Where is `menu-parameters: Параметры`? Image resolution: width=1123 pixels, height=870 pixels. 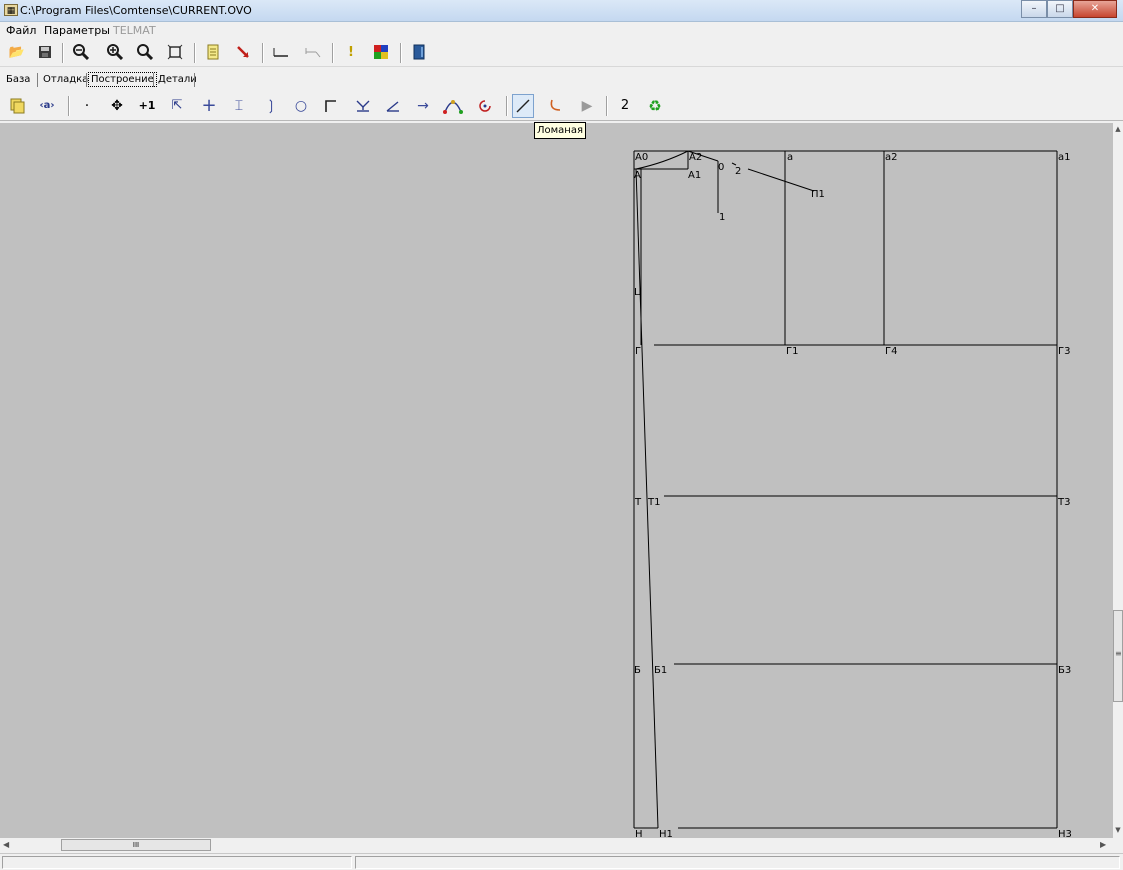 menu-parameters: Параметры is located at coordinates (77, 30).